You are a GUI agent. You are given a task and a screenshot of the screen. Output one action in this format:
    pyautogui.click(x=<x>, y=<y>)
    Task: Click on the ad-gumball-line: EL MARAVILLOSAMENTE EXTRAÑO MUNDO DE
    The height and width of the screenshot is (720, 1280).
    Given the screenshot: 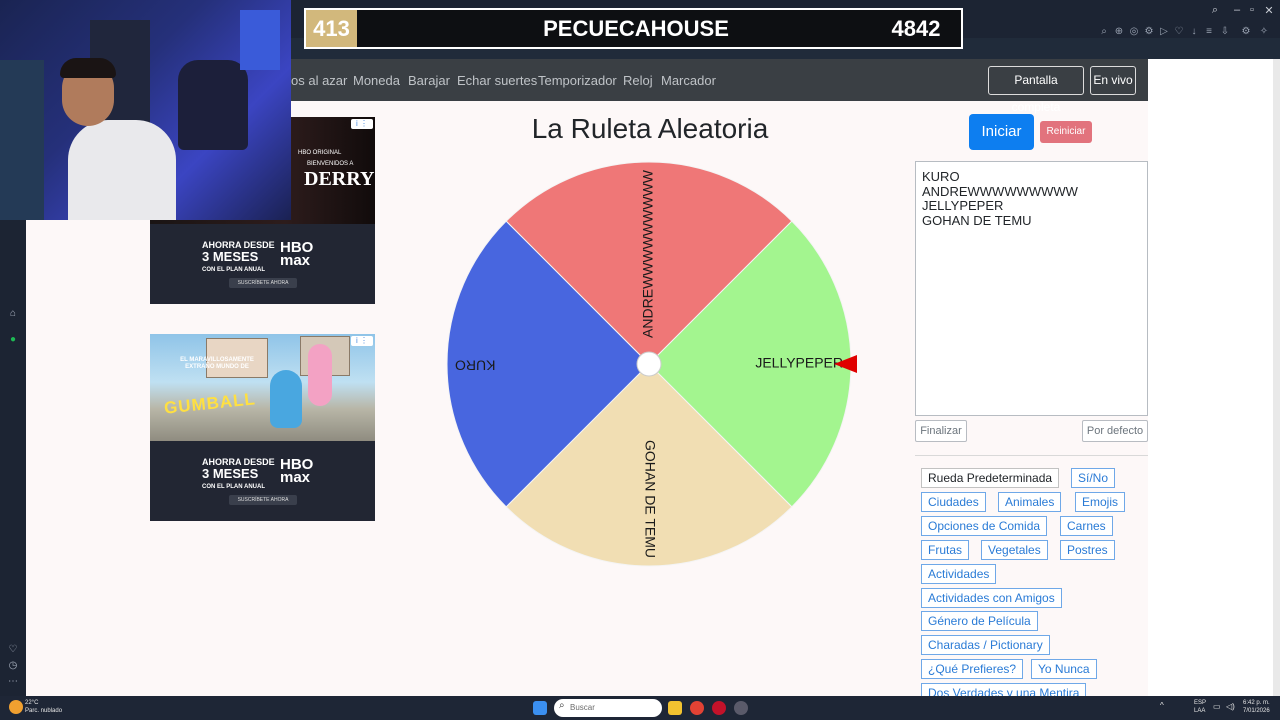 What is the action you would take?
    pyautogui.click(x=217, y=363)
    